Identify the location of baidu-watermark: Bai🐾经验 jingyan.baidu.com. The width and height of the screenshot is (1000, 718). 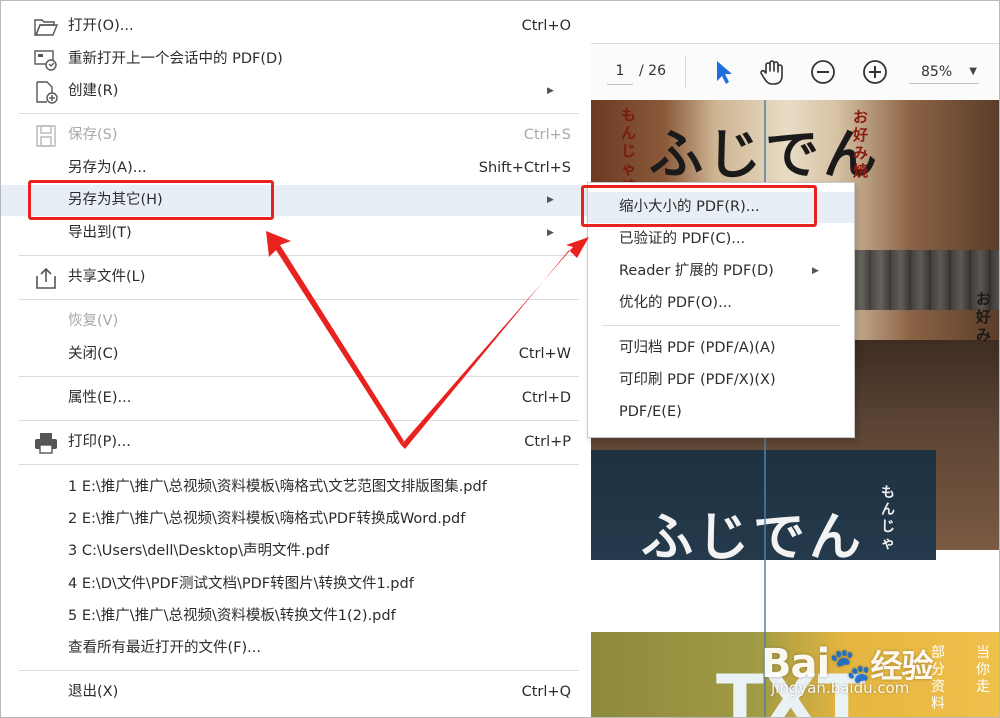
(861, 671).